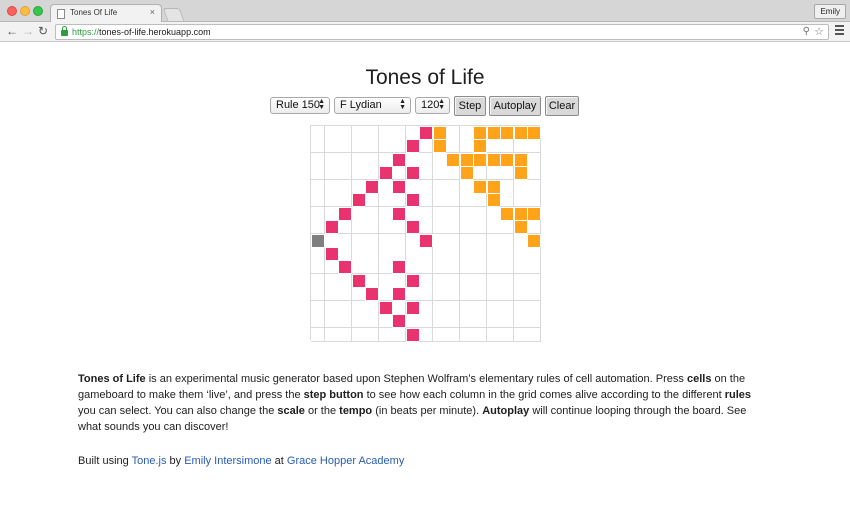  What do you see at coordinates (38, 11) in the screenshot?
I see `window-maximize-button` at bounding box center [38, 11].